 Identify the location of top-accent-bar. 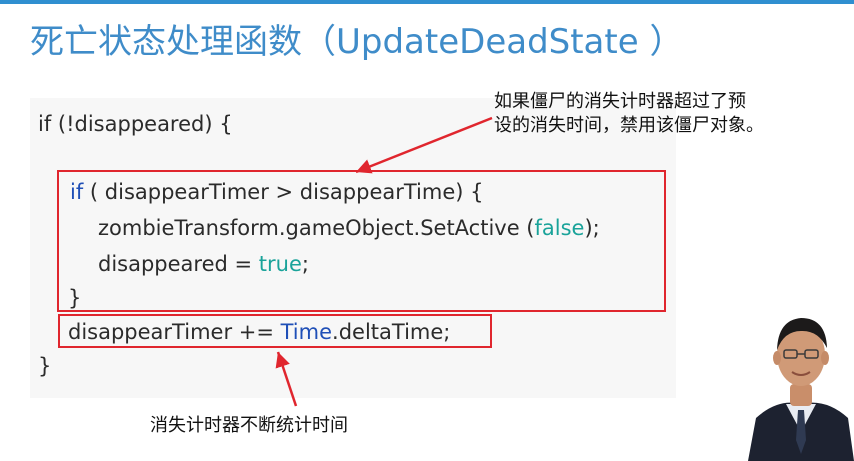
(427, 2).